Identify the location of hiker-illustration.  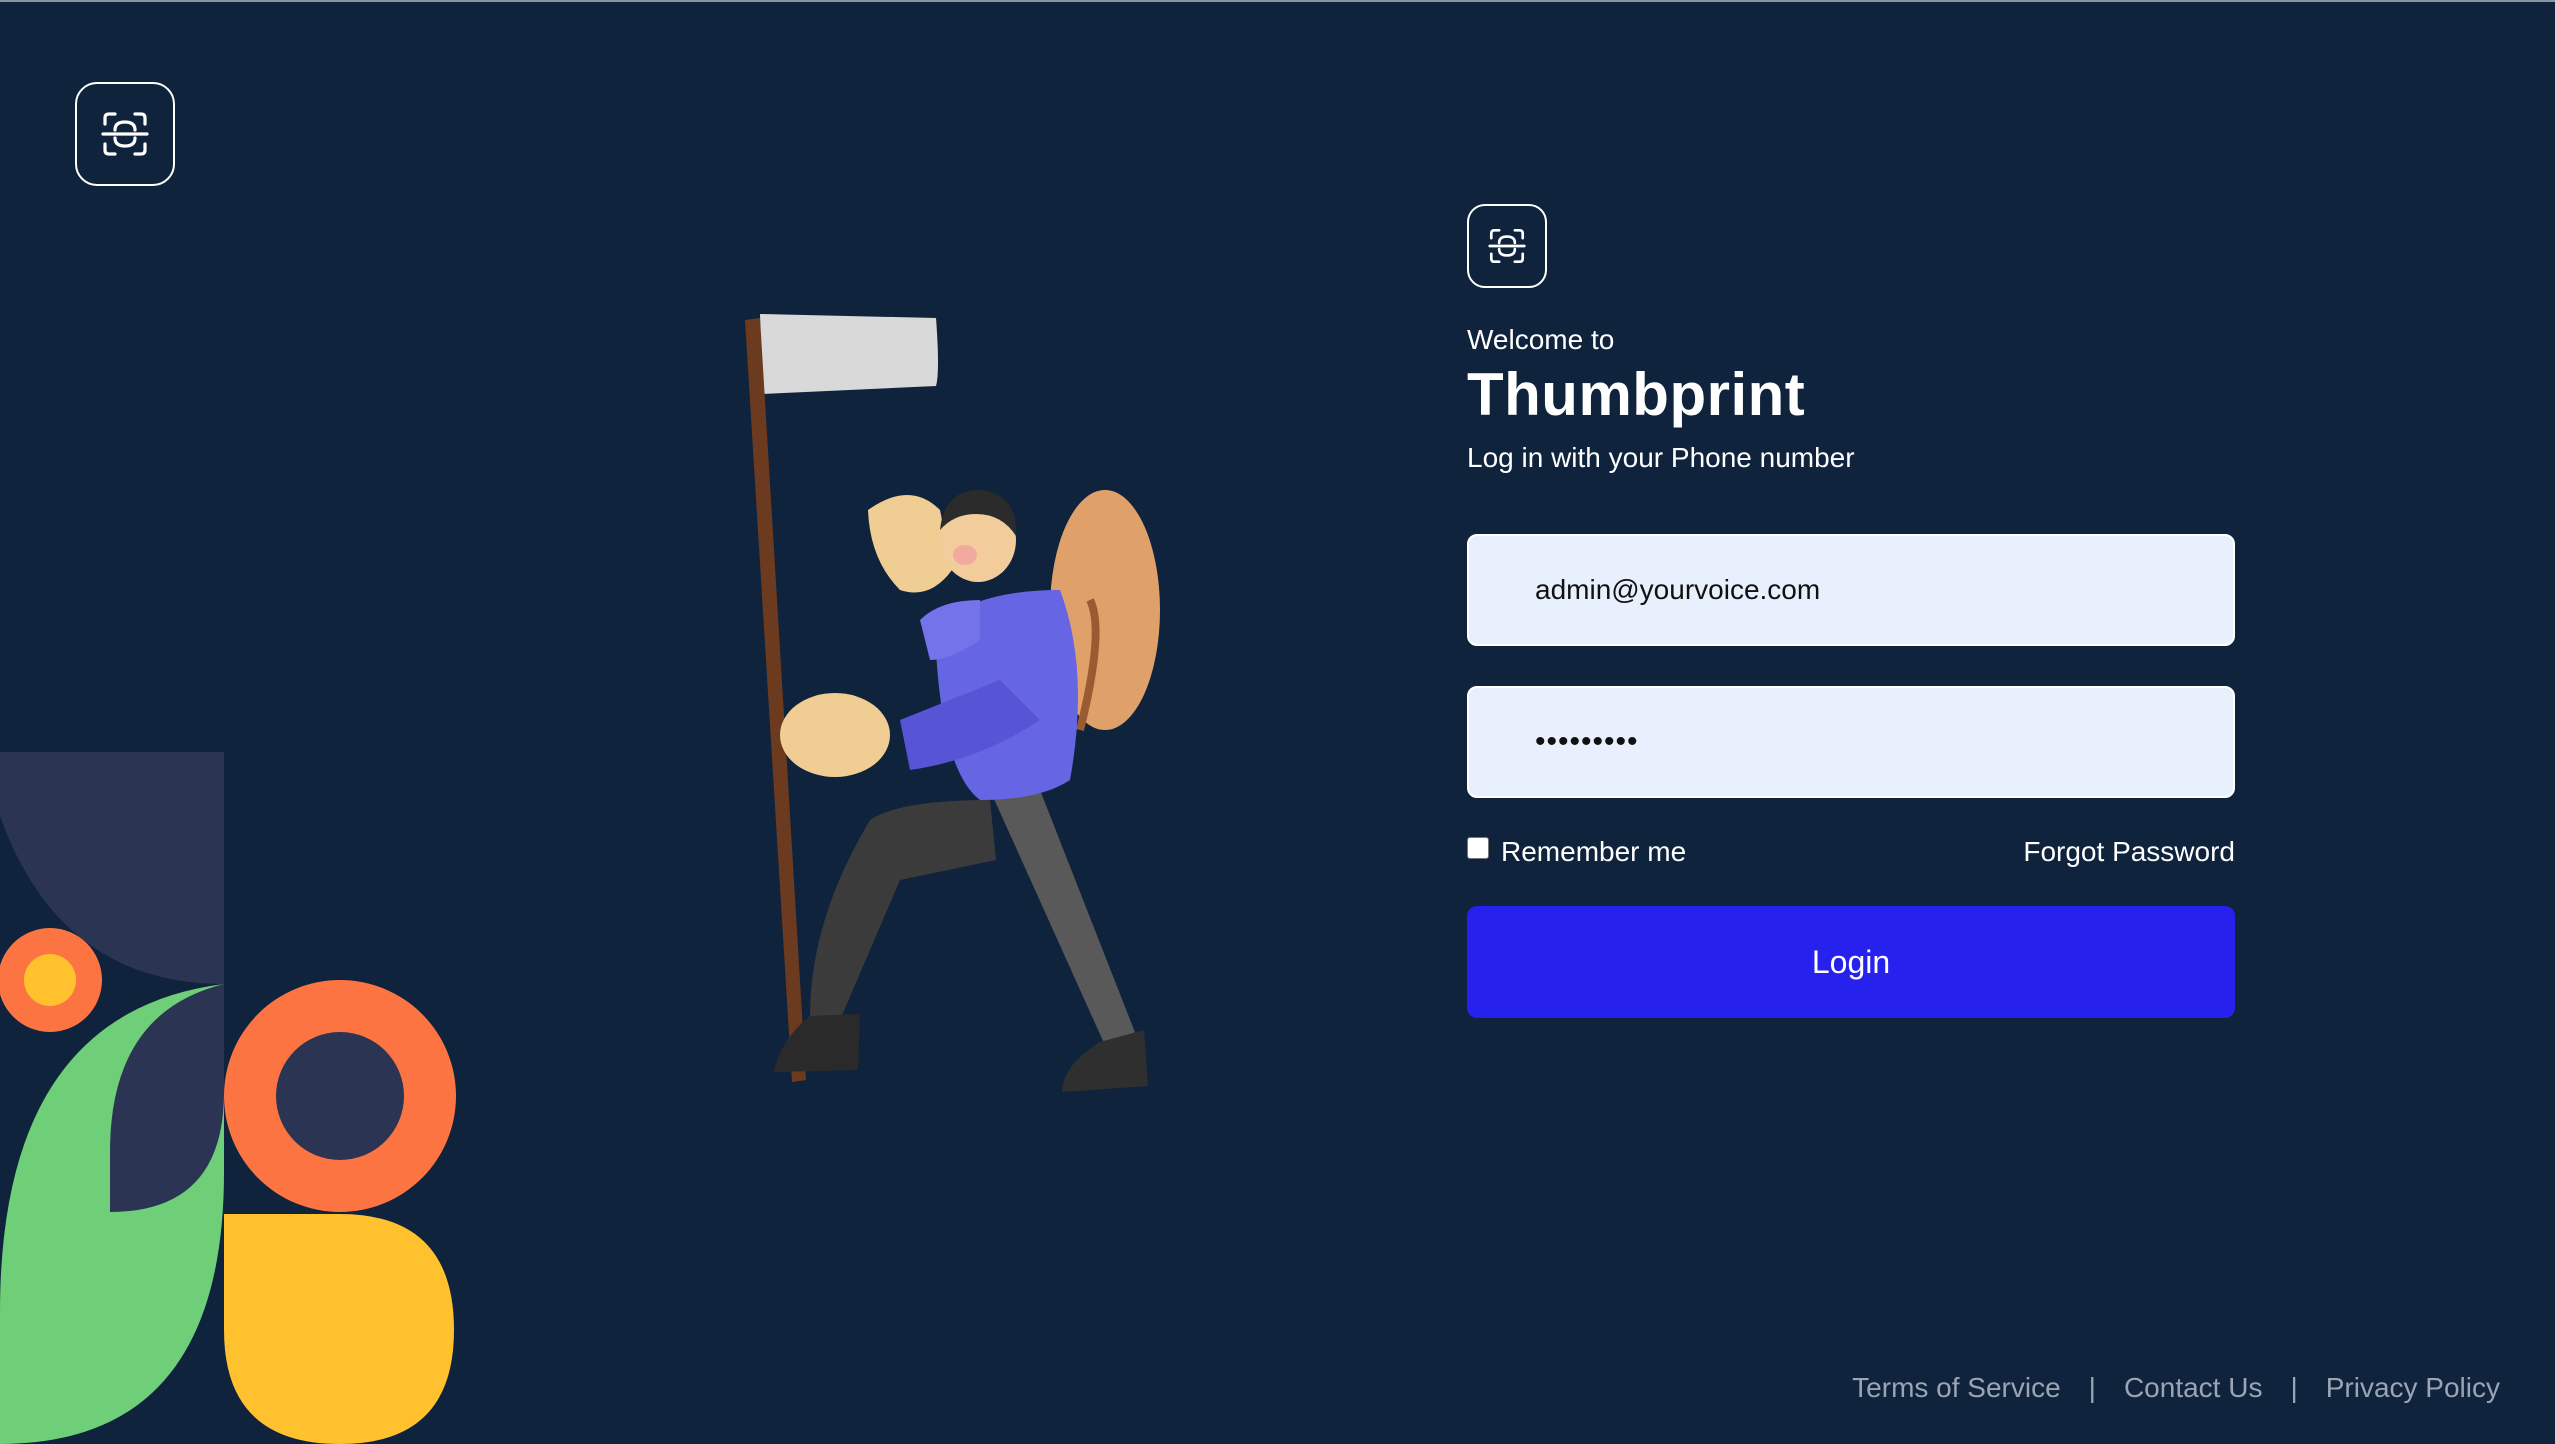
(952, 703).